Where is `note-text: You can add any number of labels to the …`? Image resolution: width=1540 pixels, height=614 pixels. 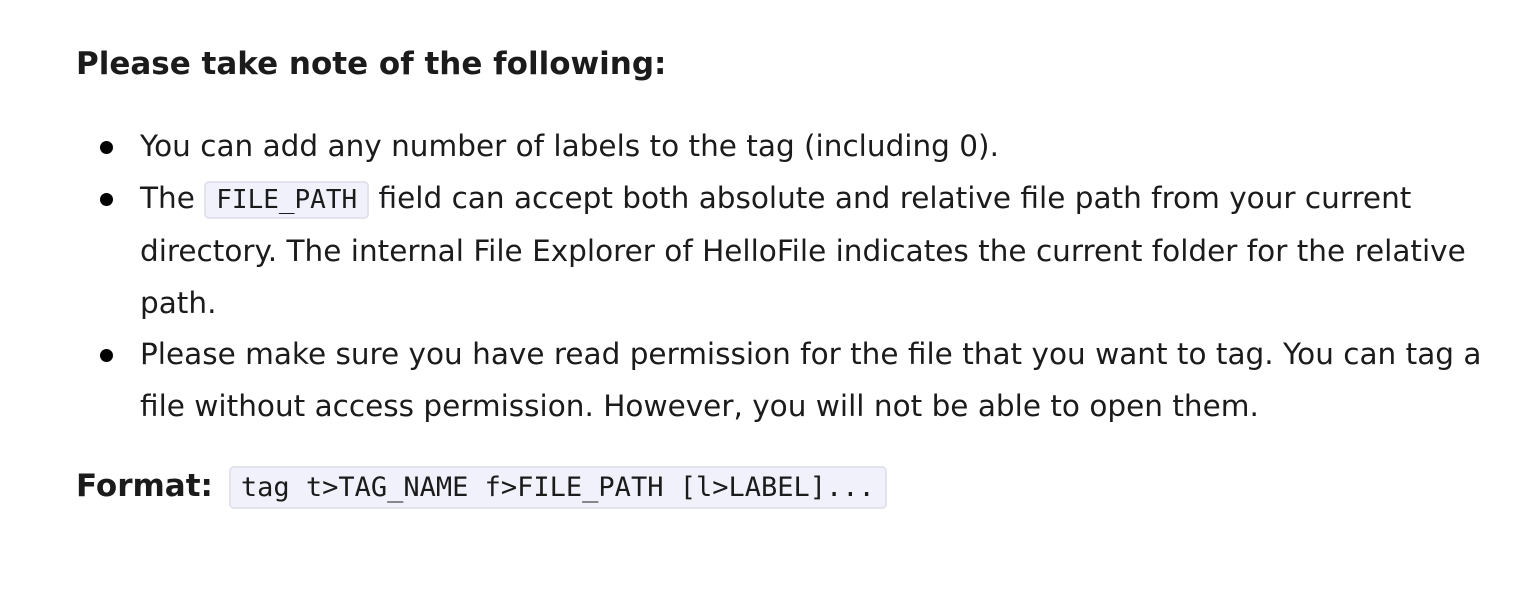 note-text: You can add any number of labels to the … is located at coordinates (569, 146).